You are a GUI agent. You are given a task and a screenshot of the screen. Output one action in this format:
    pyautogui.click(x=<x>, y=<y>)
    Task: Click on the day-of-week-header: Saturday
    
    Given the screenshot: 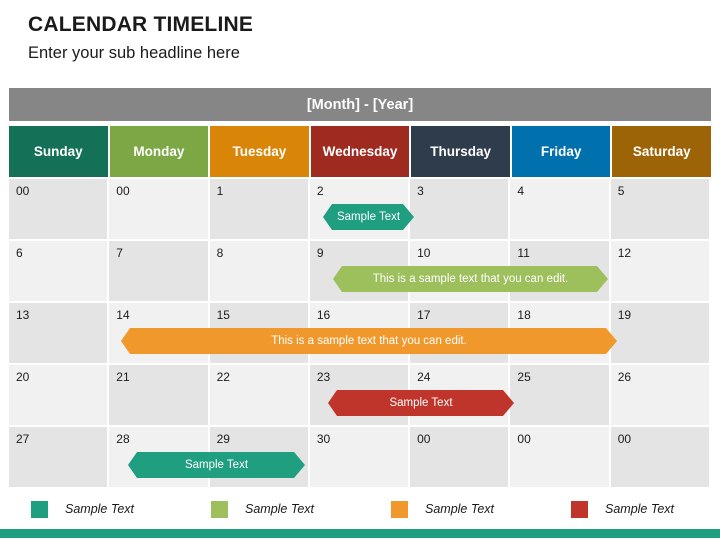 What is the action you would take?
    pyautogui.click(x=662, y=151)
    